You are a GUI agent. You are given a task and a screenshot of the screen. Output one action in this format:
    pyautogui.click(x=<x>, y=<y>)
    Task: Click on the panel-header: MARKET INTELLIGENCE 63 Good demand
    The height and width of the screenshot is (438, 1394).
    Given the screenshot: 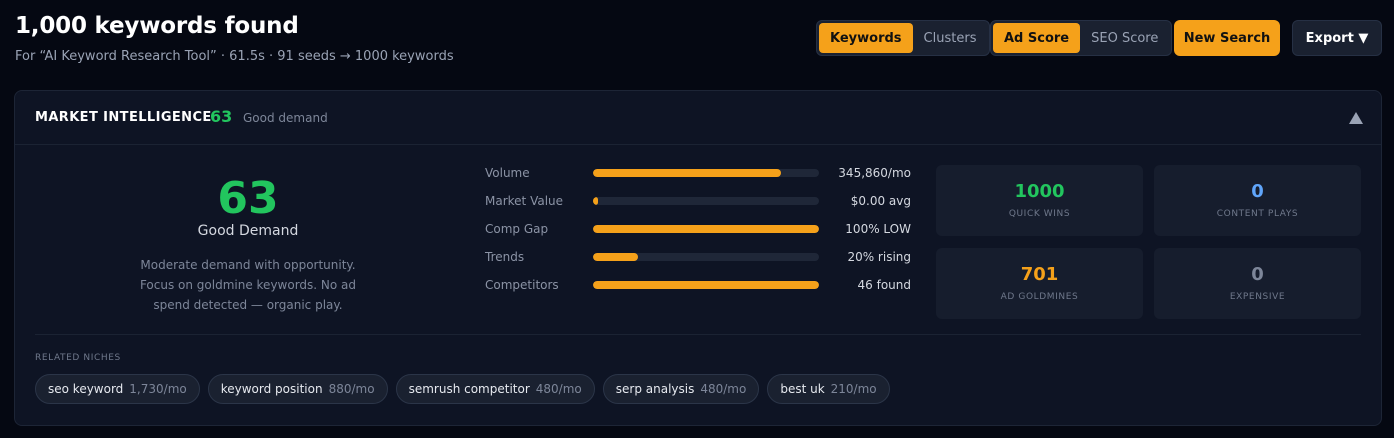 What is the action you would take?
    pyautogui.click(x=698, y=118)
    